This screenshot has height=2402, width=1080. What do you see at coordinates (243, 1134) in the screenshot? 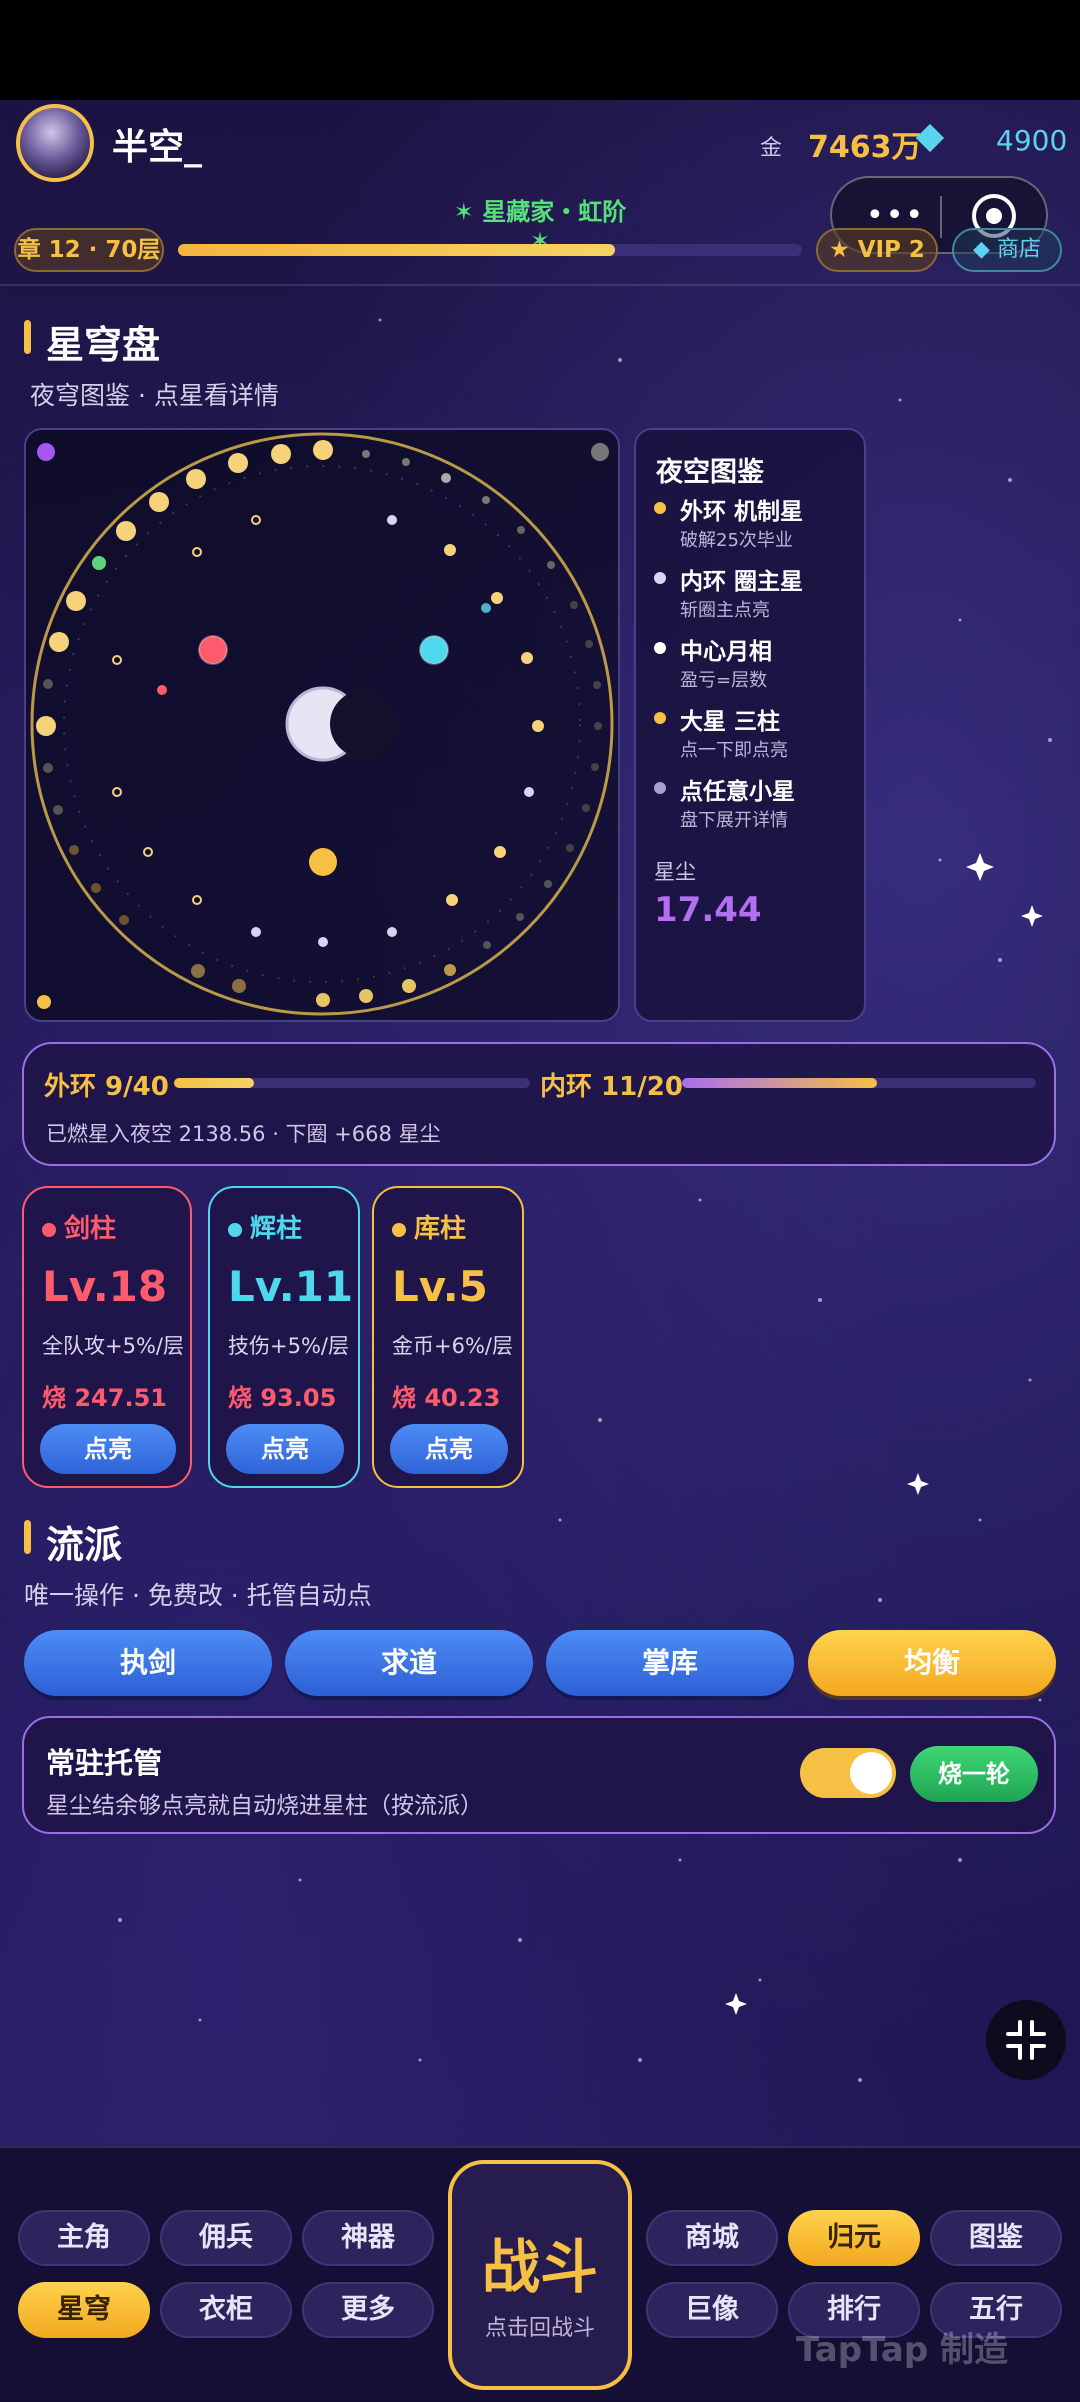
I see `ring-footer: 已燃星入夜空 2138.56 · 下圈 +668 星尘` at bounding box center [243, 1134].